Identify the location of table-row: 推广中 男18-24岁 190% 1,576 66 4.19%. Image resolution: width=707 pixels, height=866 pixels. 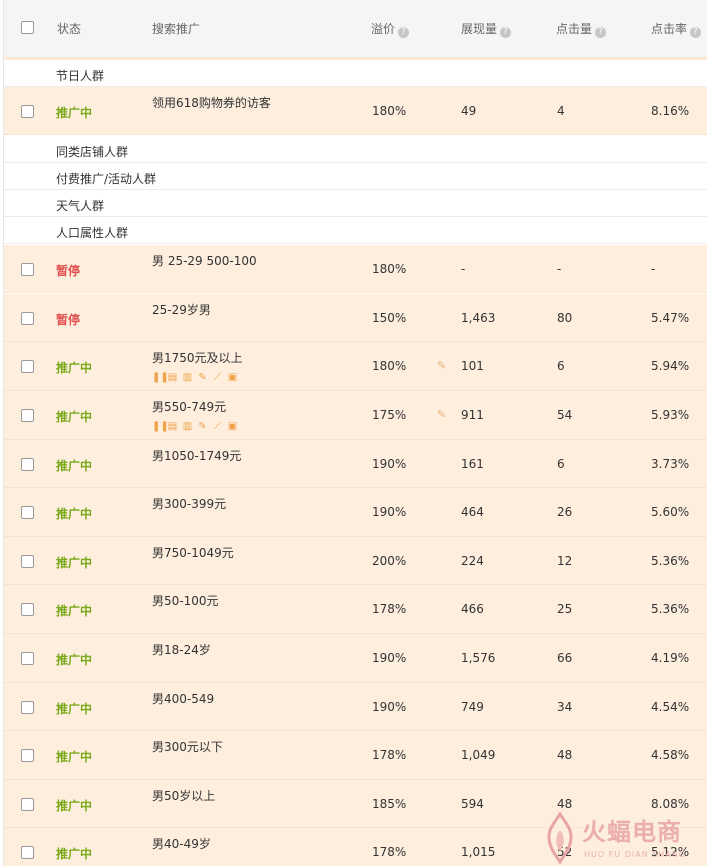
(355, 658).